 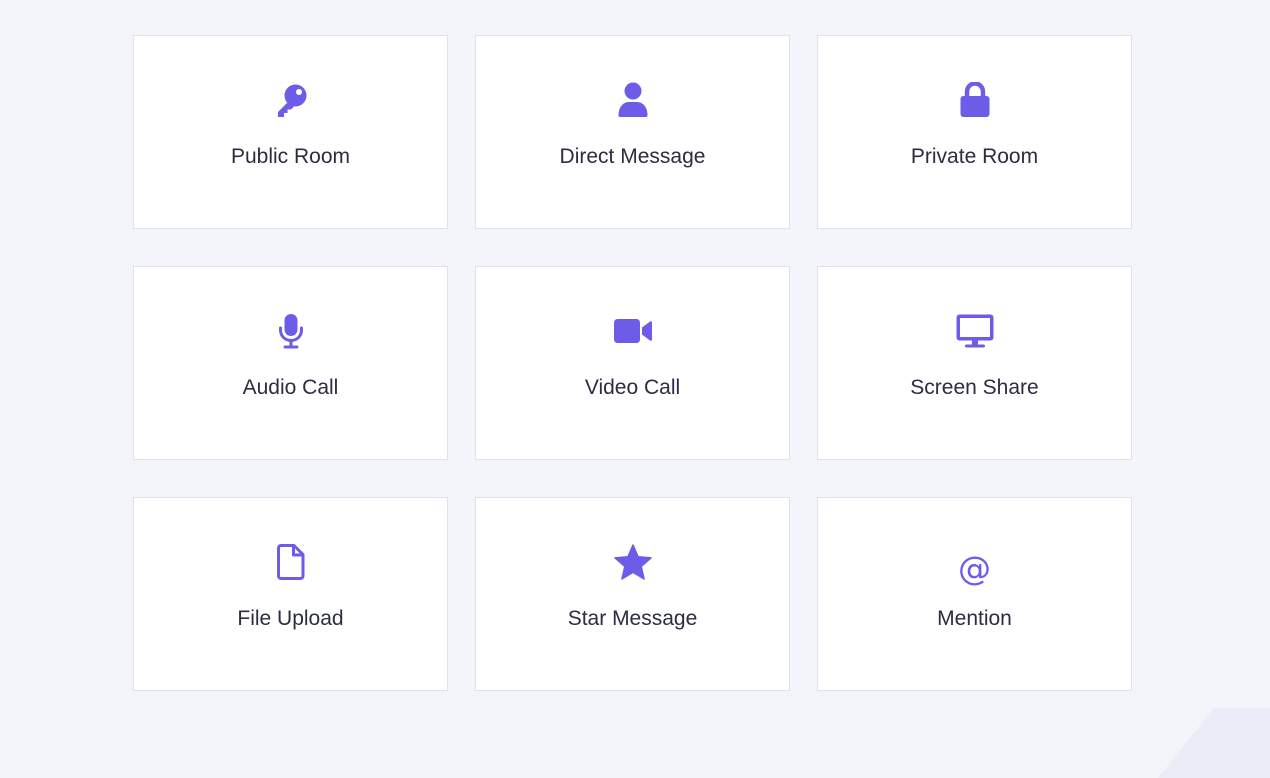 I want to click on file-icon, so click(x=291, y=562).